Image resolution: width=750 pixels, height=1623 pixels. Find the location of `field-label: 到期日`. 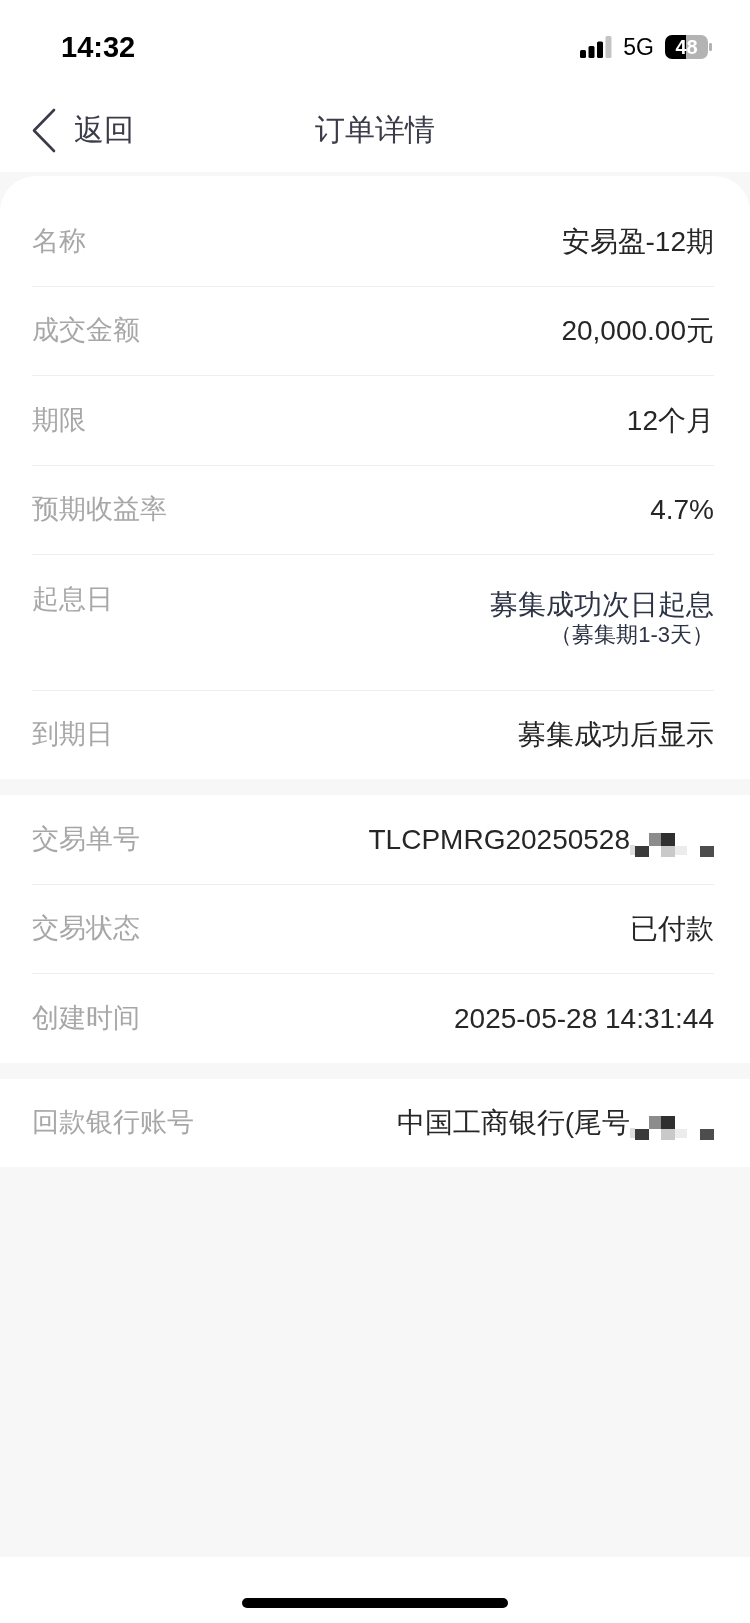

field-label: 到期日 is located at coordinates (72, 735).